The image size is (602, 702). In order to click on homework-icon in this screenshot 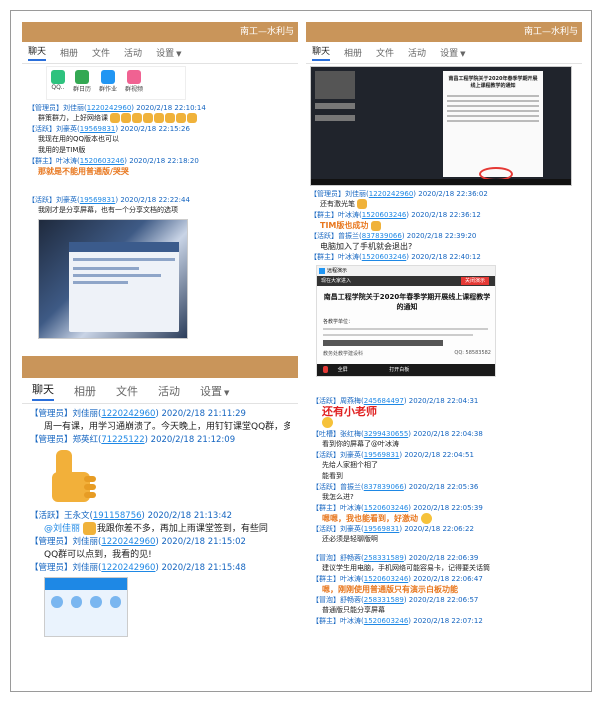, I will do `click(108, 77)`.